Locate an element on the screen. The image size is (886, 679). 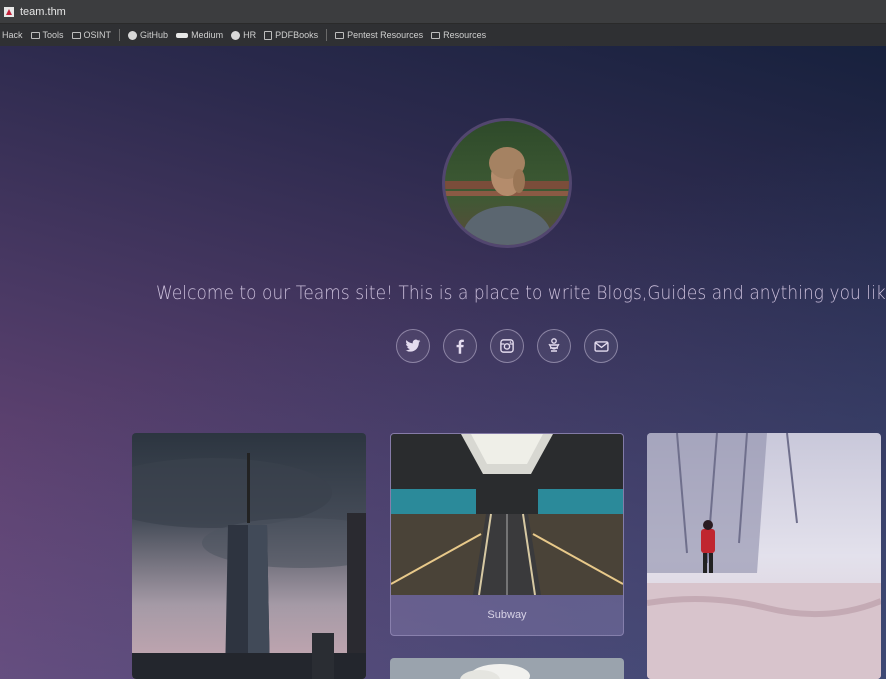
book-icon is located at coordinates (268, 35).